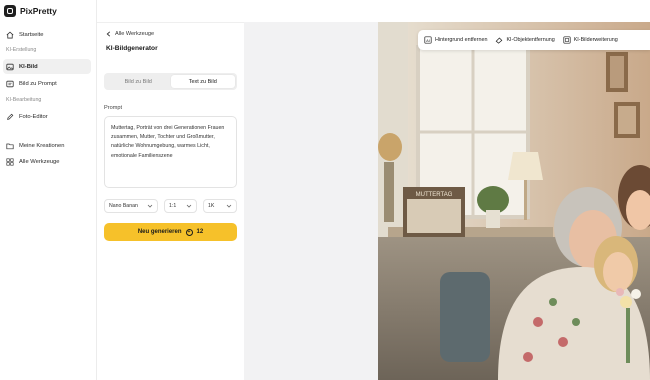 The height and width of the screenshot is (380, 650). What do you see at coordinates (189, 232) in the screenshot?
I see `credit-icon: +` at bounding box center [189, 232].